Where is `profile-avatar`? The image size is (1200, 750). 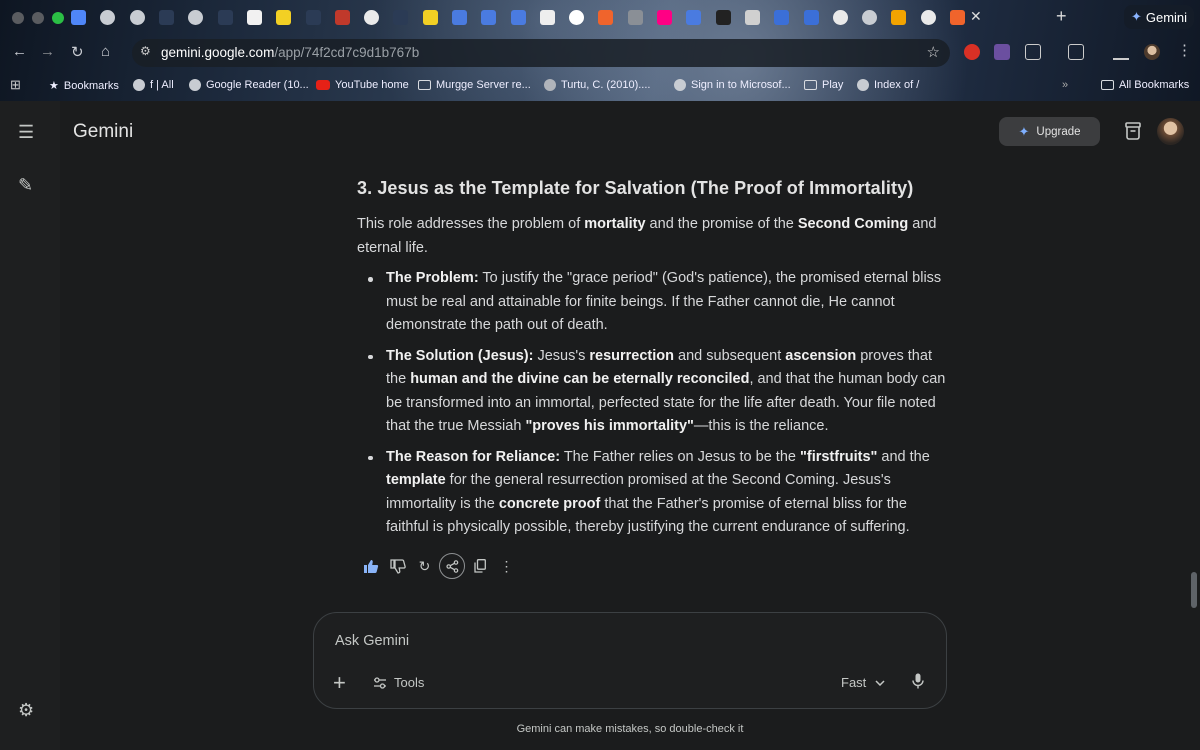 profile-avatar is located at coordinates (1152, 52).